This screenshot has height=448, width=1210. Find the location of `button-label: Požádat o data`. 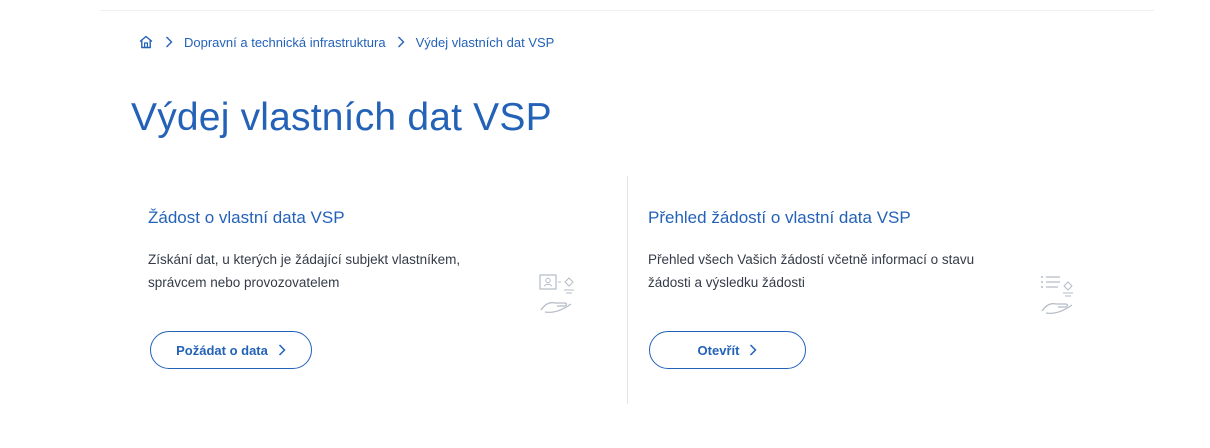

button-label: Požádat o data is located at coordinates (222, 350).